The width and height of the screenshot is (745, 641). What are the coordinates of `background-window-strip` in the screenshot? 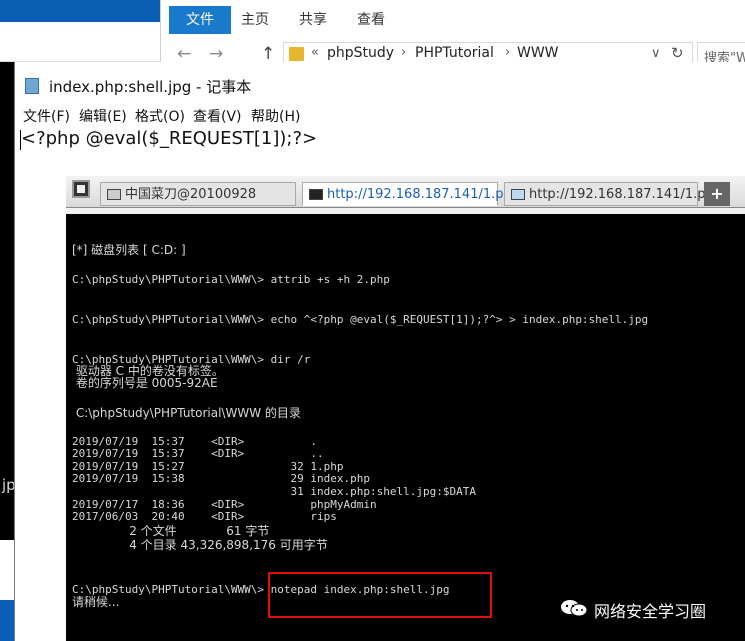 It's located at (7, 570).